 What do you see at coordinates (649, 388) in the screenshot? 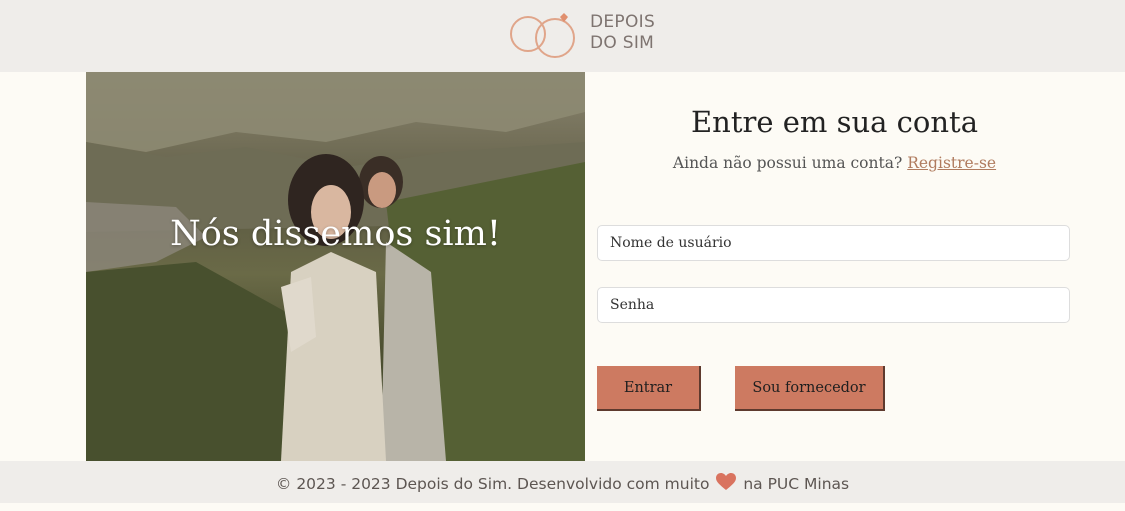
I see `login-button: Entrar` at bounding box center [649, 388].